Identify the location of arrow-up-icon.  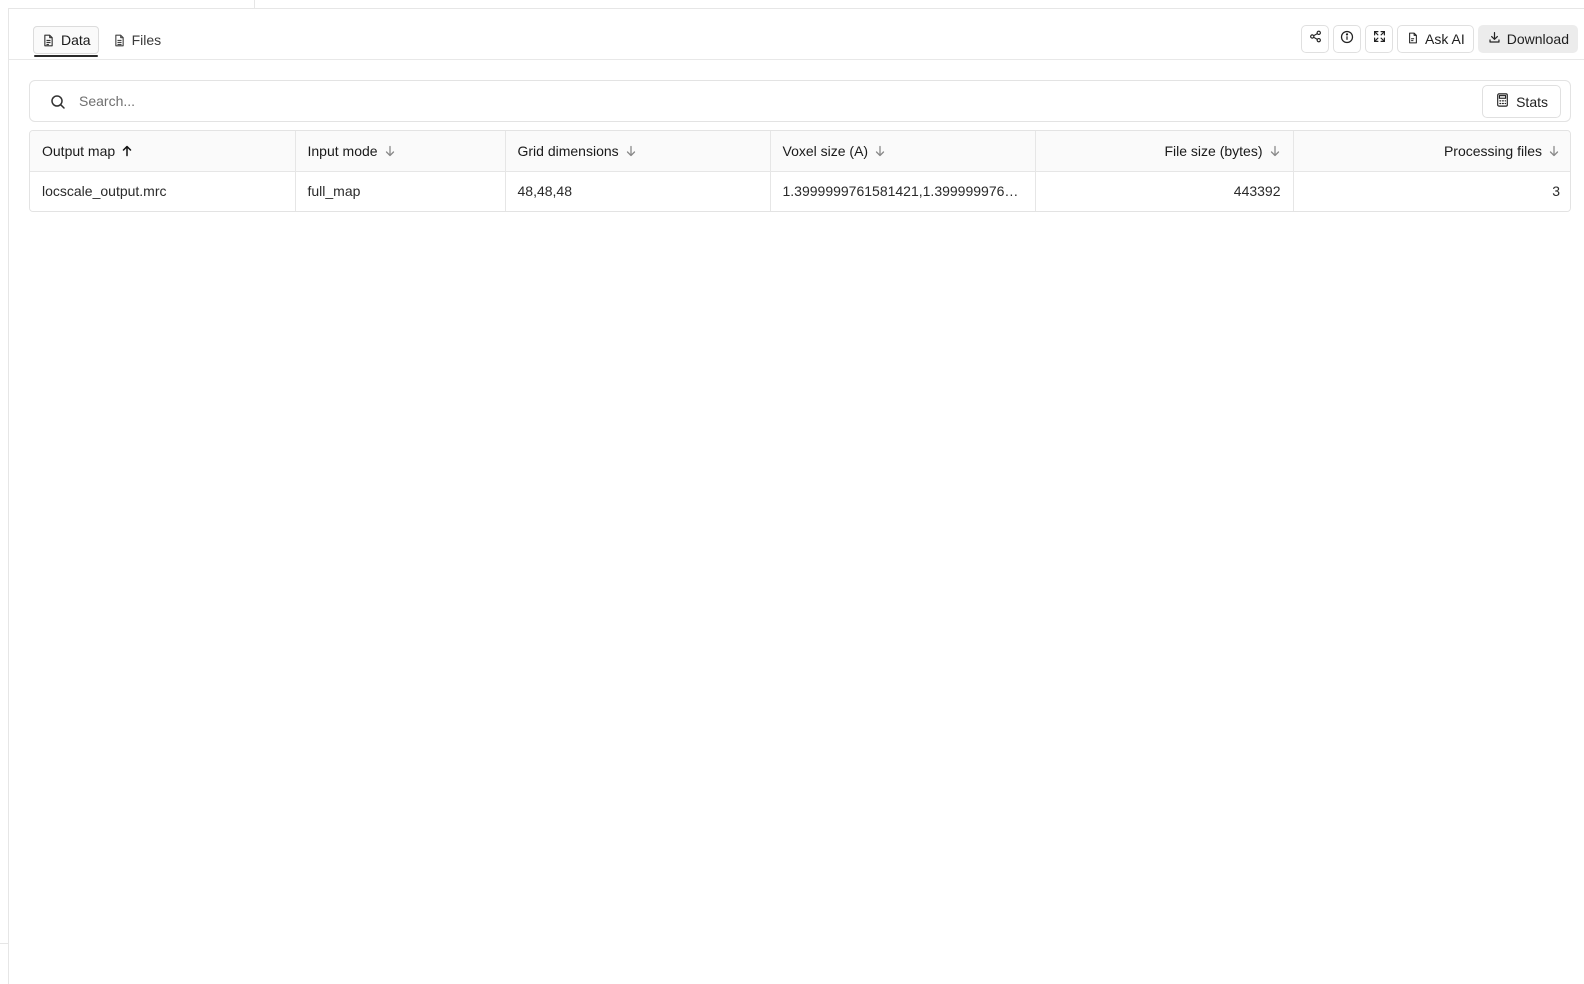
(127, 151).